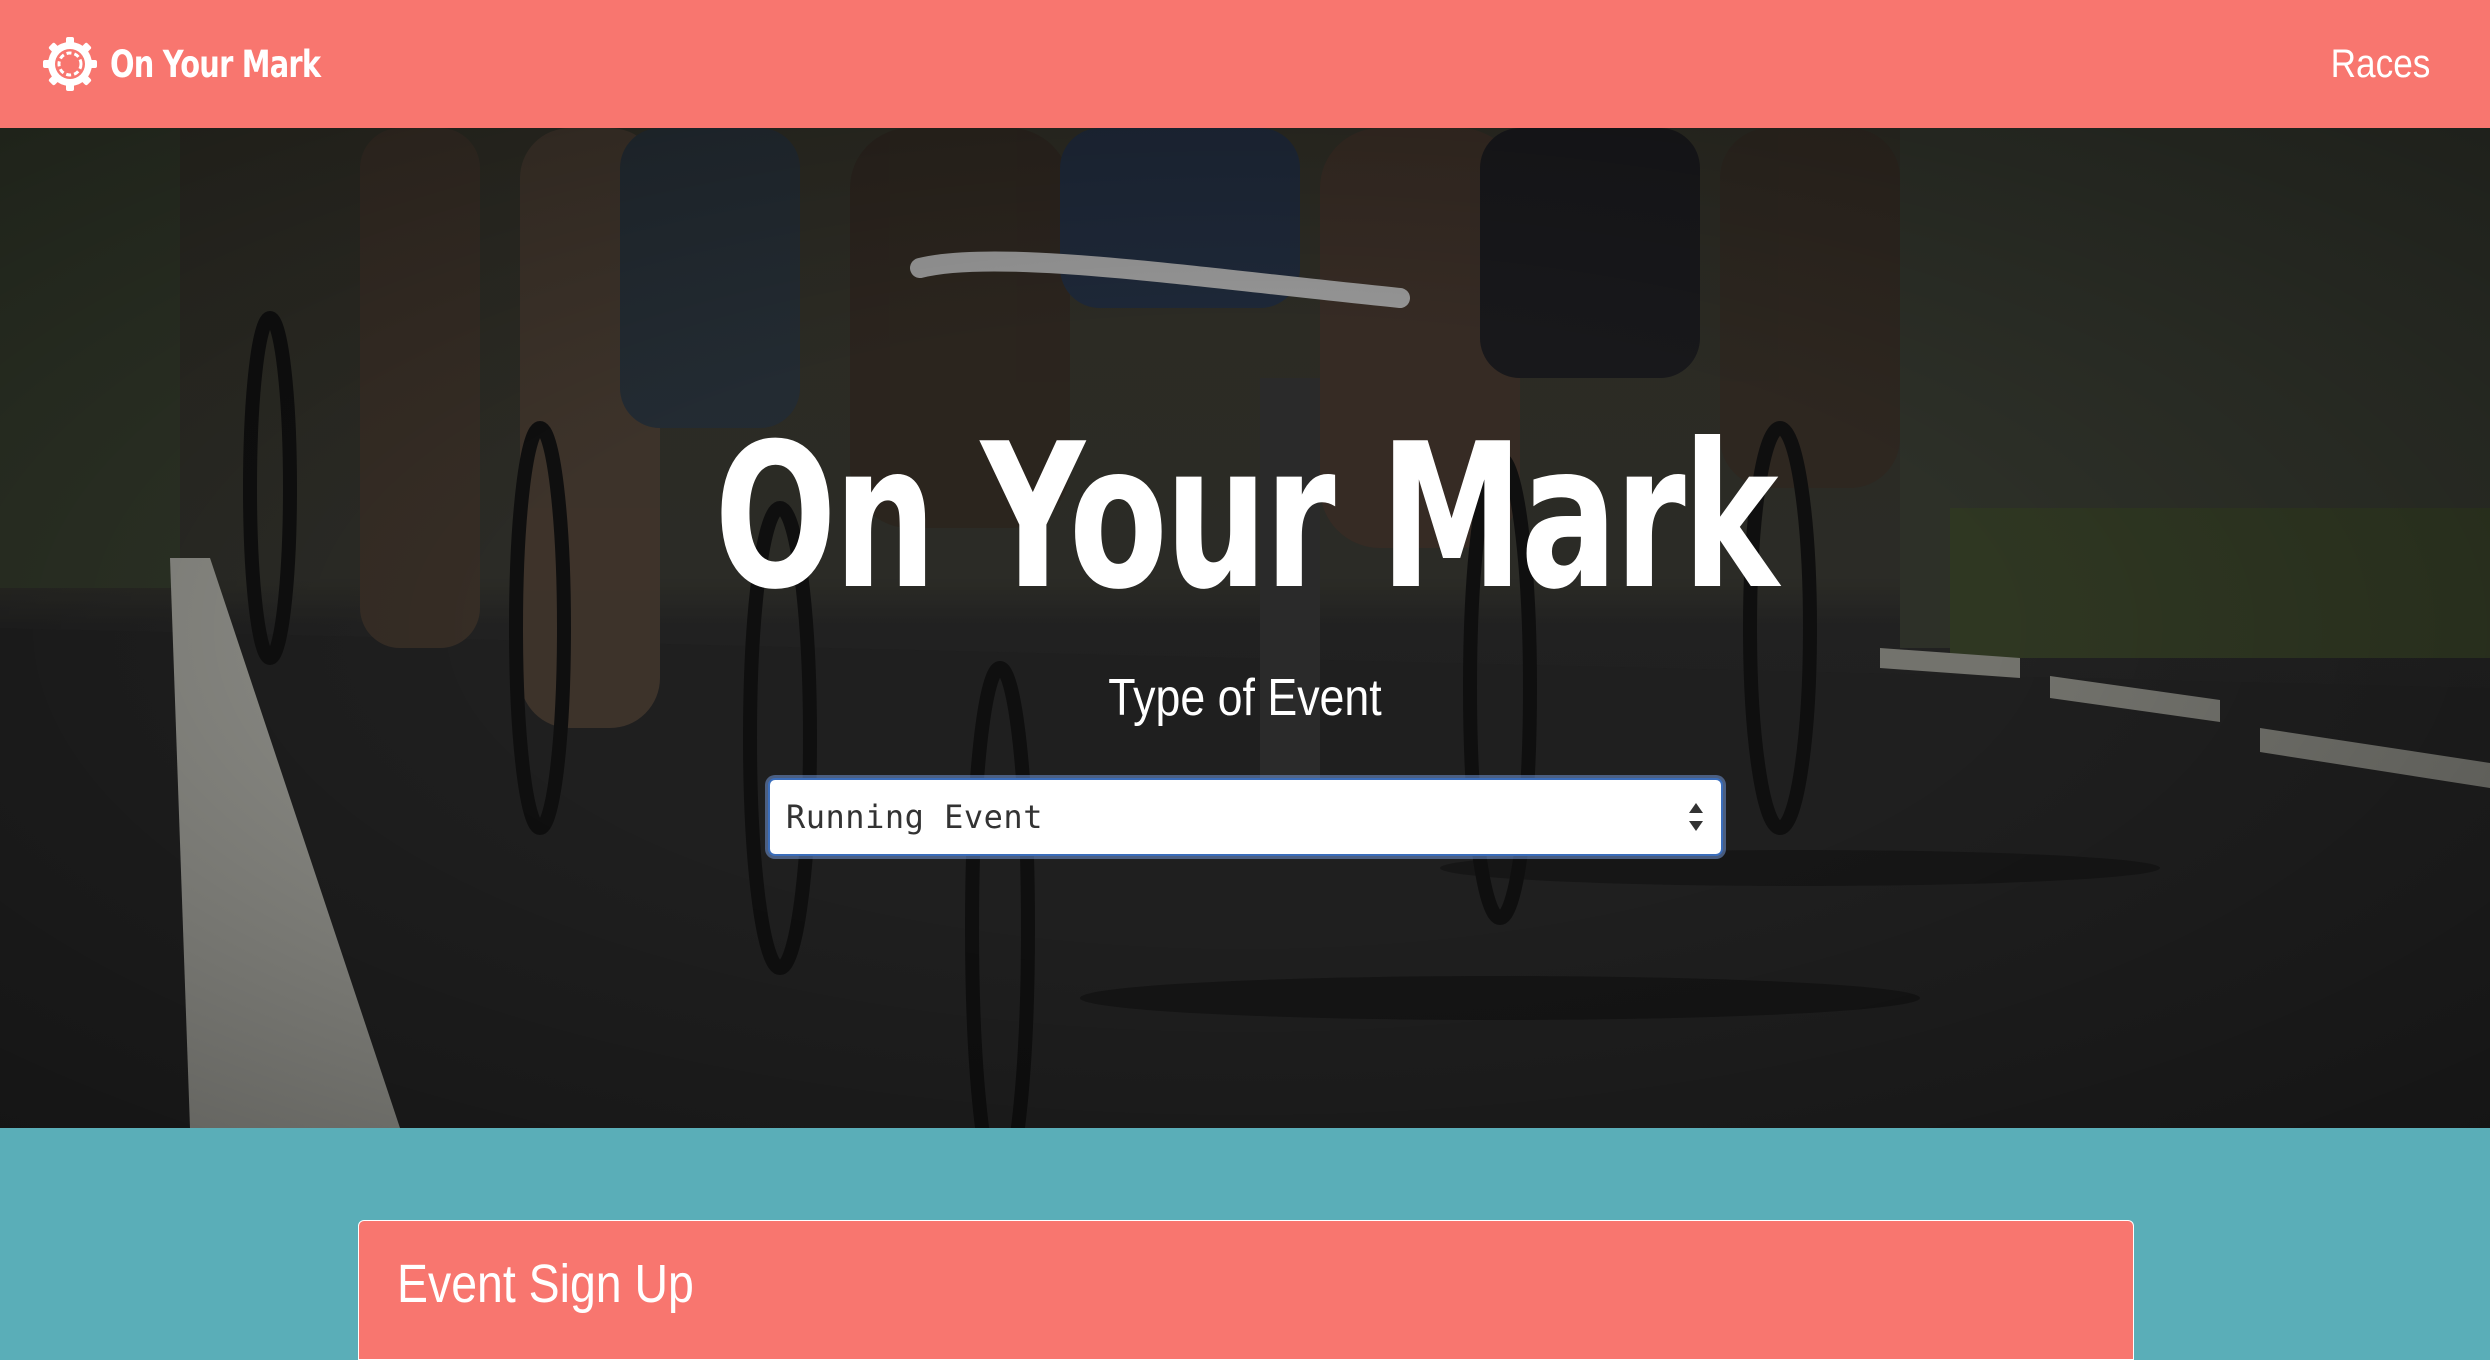 This screenshot has height=1360, width=2490. Describe the element at coordinates (545, 1284) in the screenshot. I see `event-signup-title: Event Sign Up` at that location.